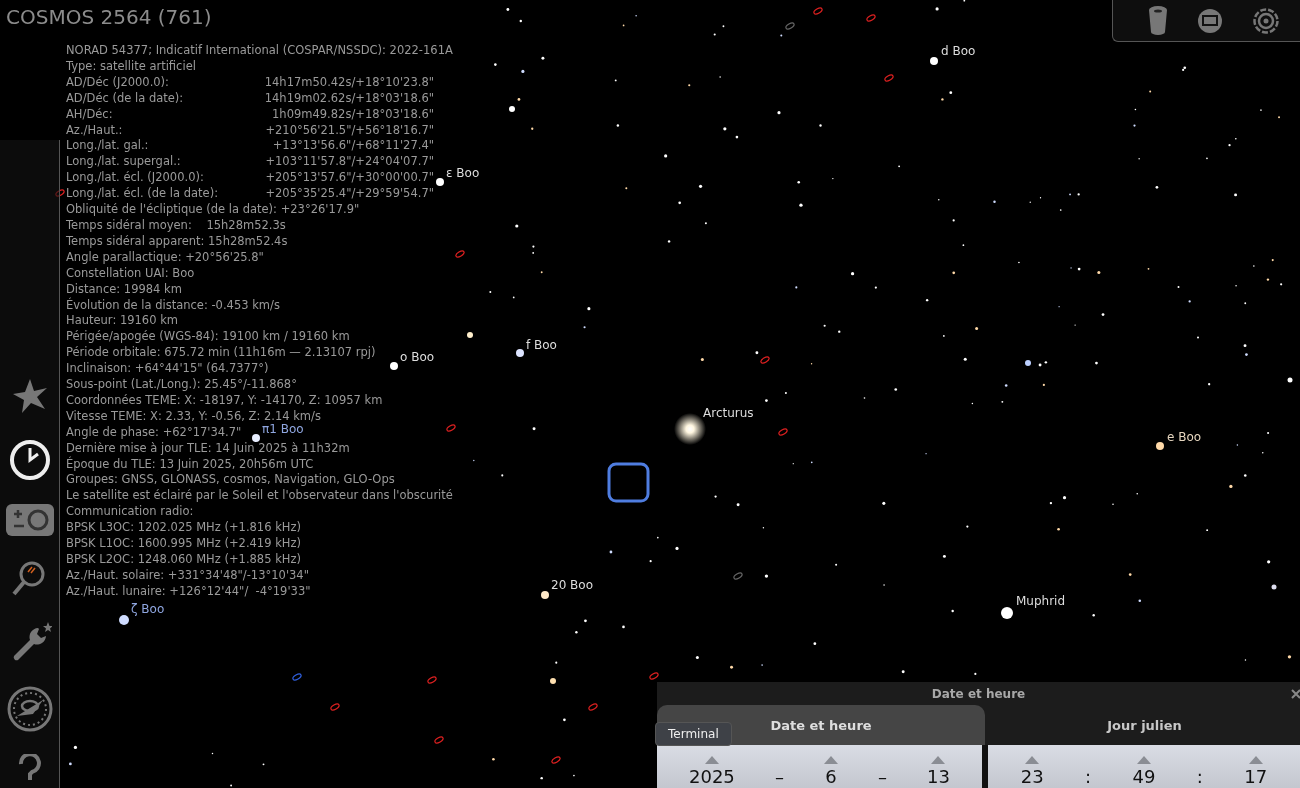 Image resolution: width=1300 pixels, height=788 pixels. Describe the element at coordinates (124, 289) in the screenshot. I see `info-line: Distance: 19984 km` at that location.